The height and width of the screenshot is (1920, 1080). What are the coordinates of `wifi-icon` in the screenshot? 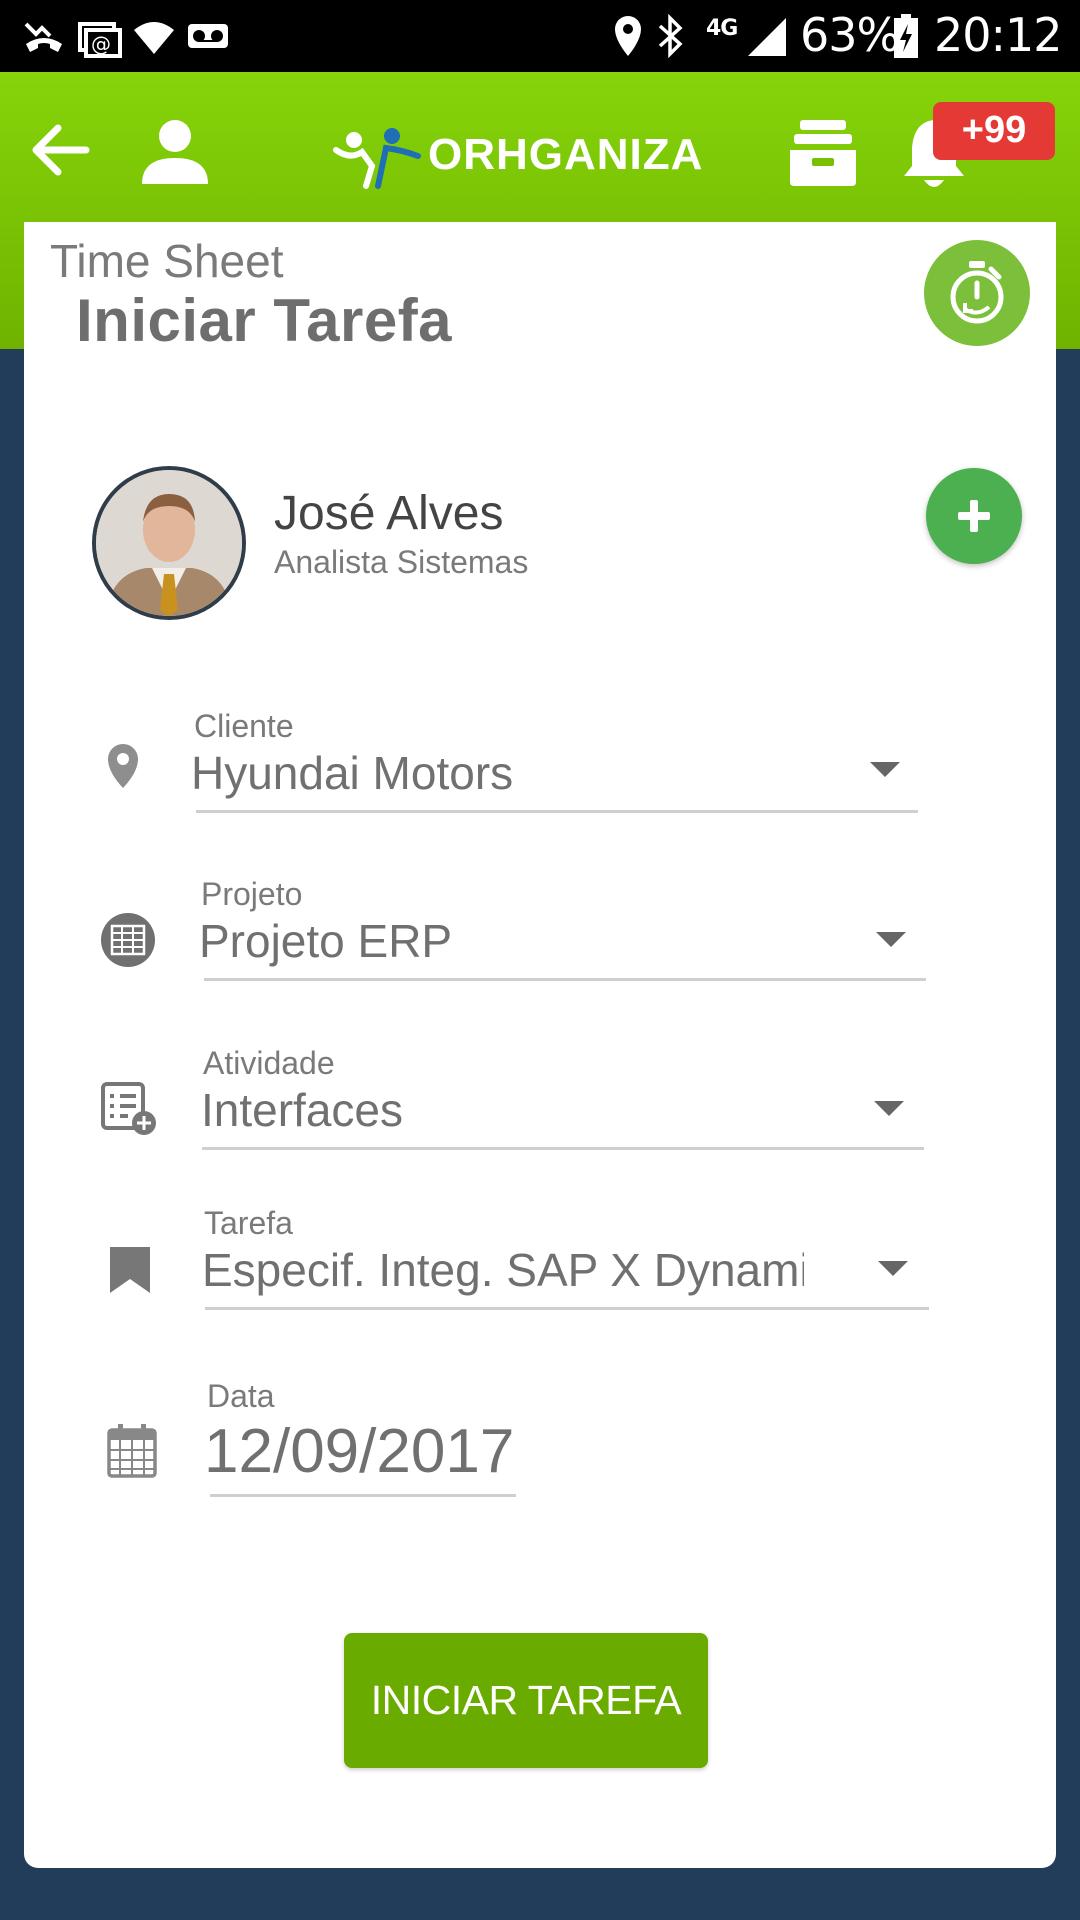 It's located at (154, 36).